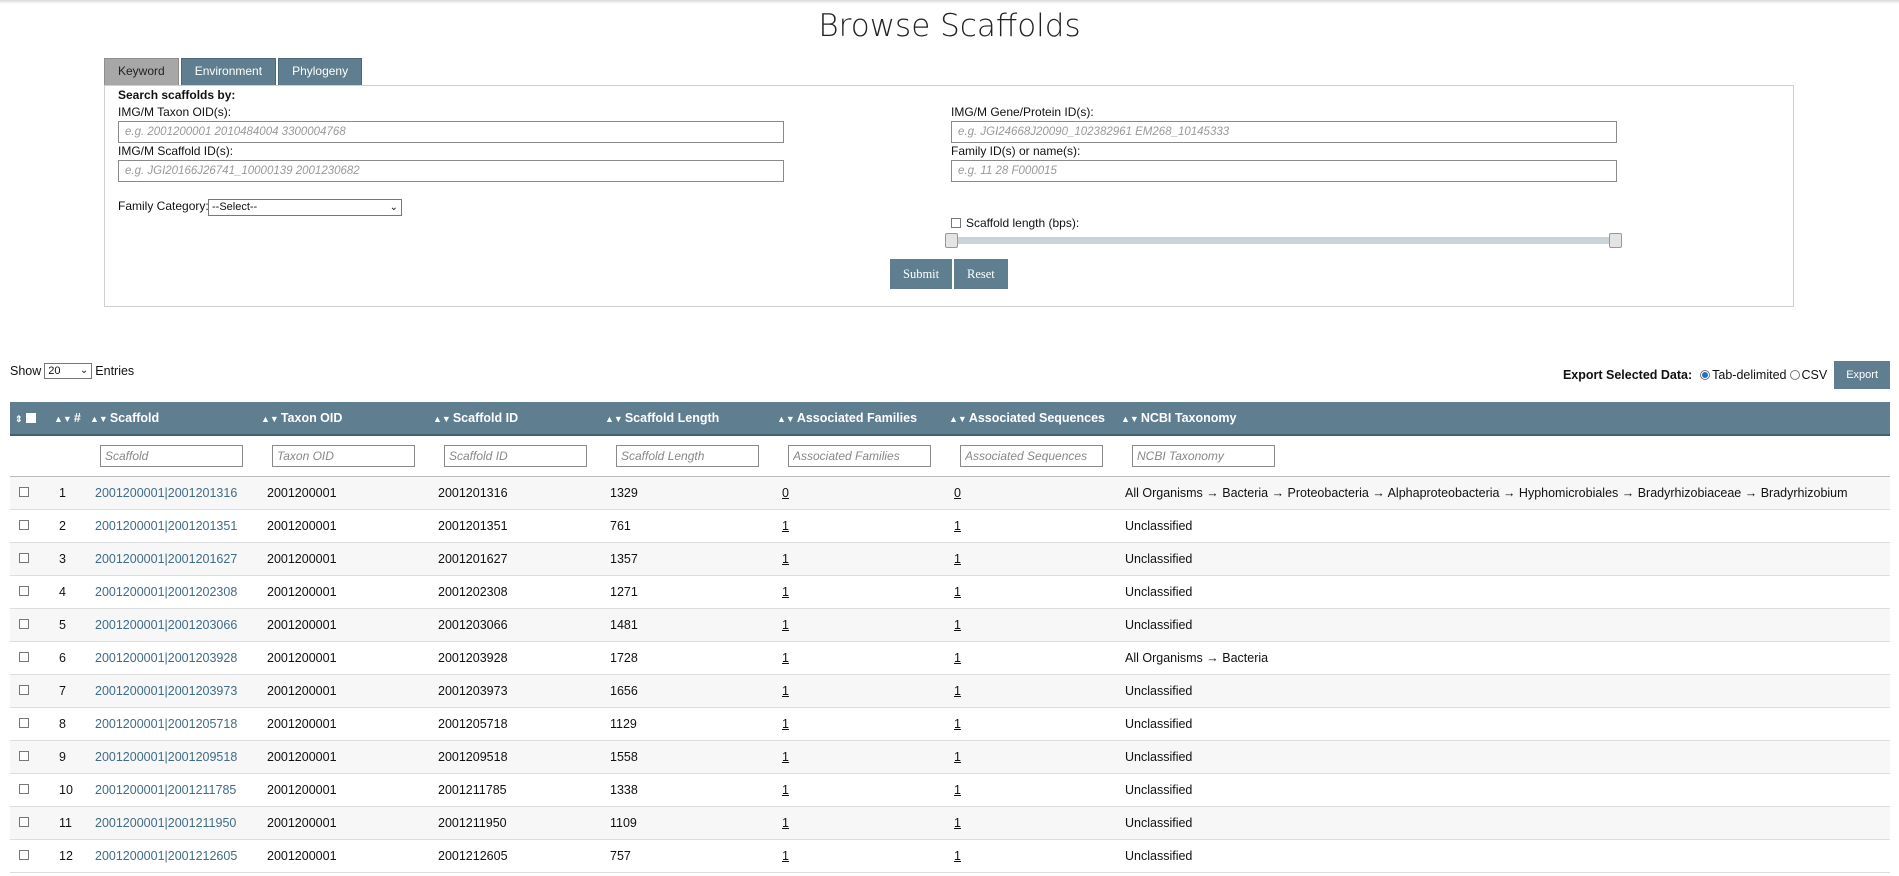 The image size is (1899, 876). I want to click on row-number: 12, so click(66, 856).